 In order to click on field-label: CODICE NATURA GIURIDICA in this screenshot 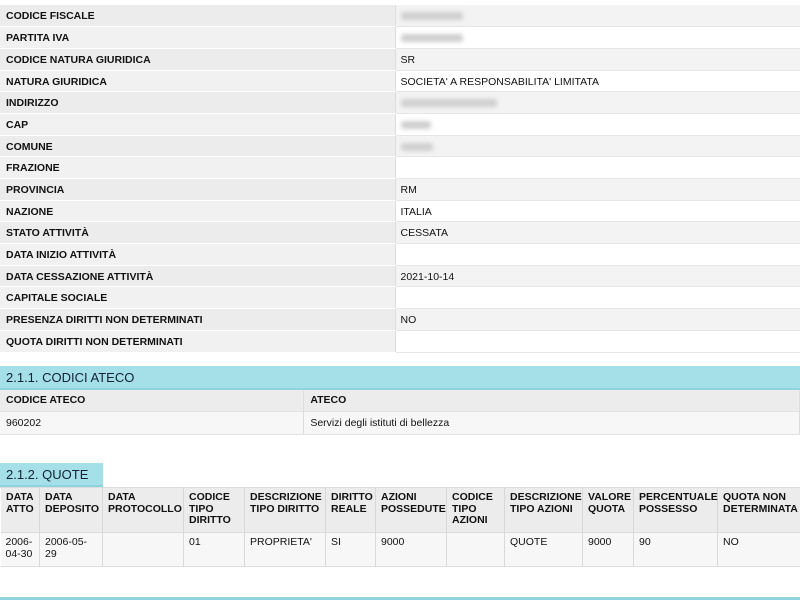, I will do `click(198, 59)`.